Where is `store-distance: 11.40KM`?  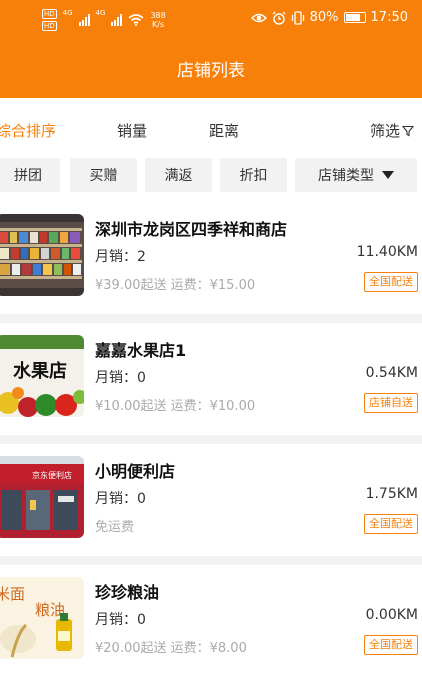 store-distance: 11.40KM is located at coordinates (387, 252).